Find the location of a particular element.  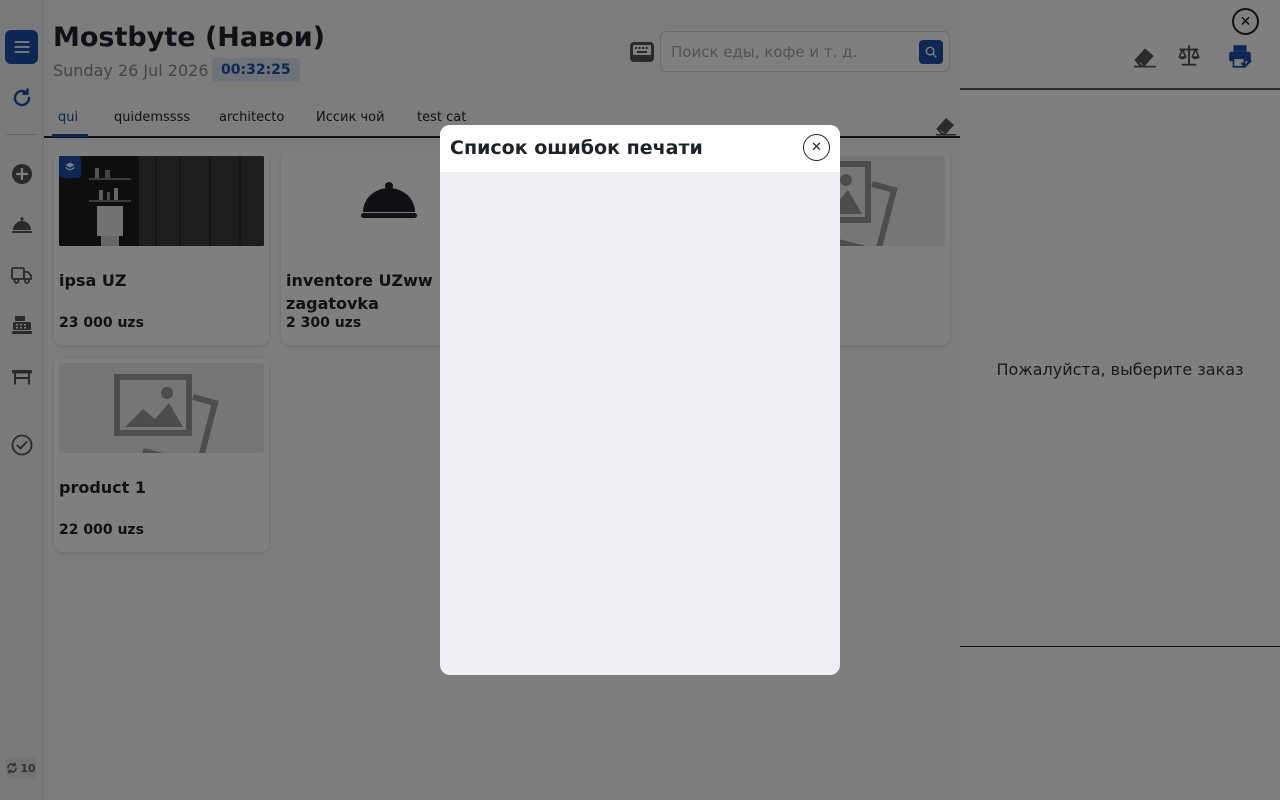

close-icon: ✕ is located at coordinates (816, 147).